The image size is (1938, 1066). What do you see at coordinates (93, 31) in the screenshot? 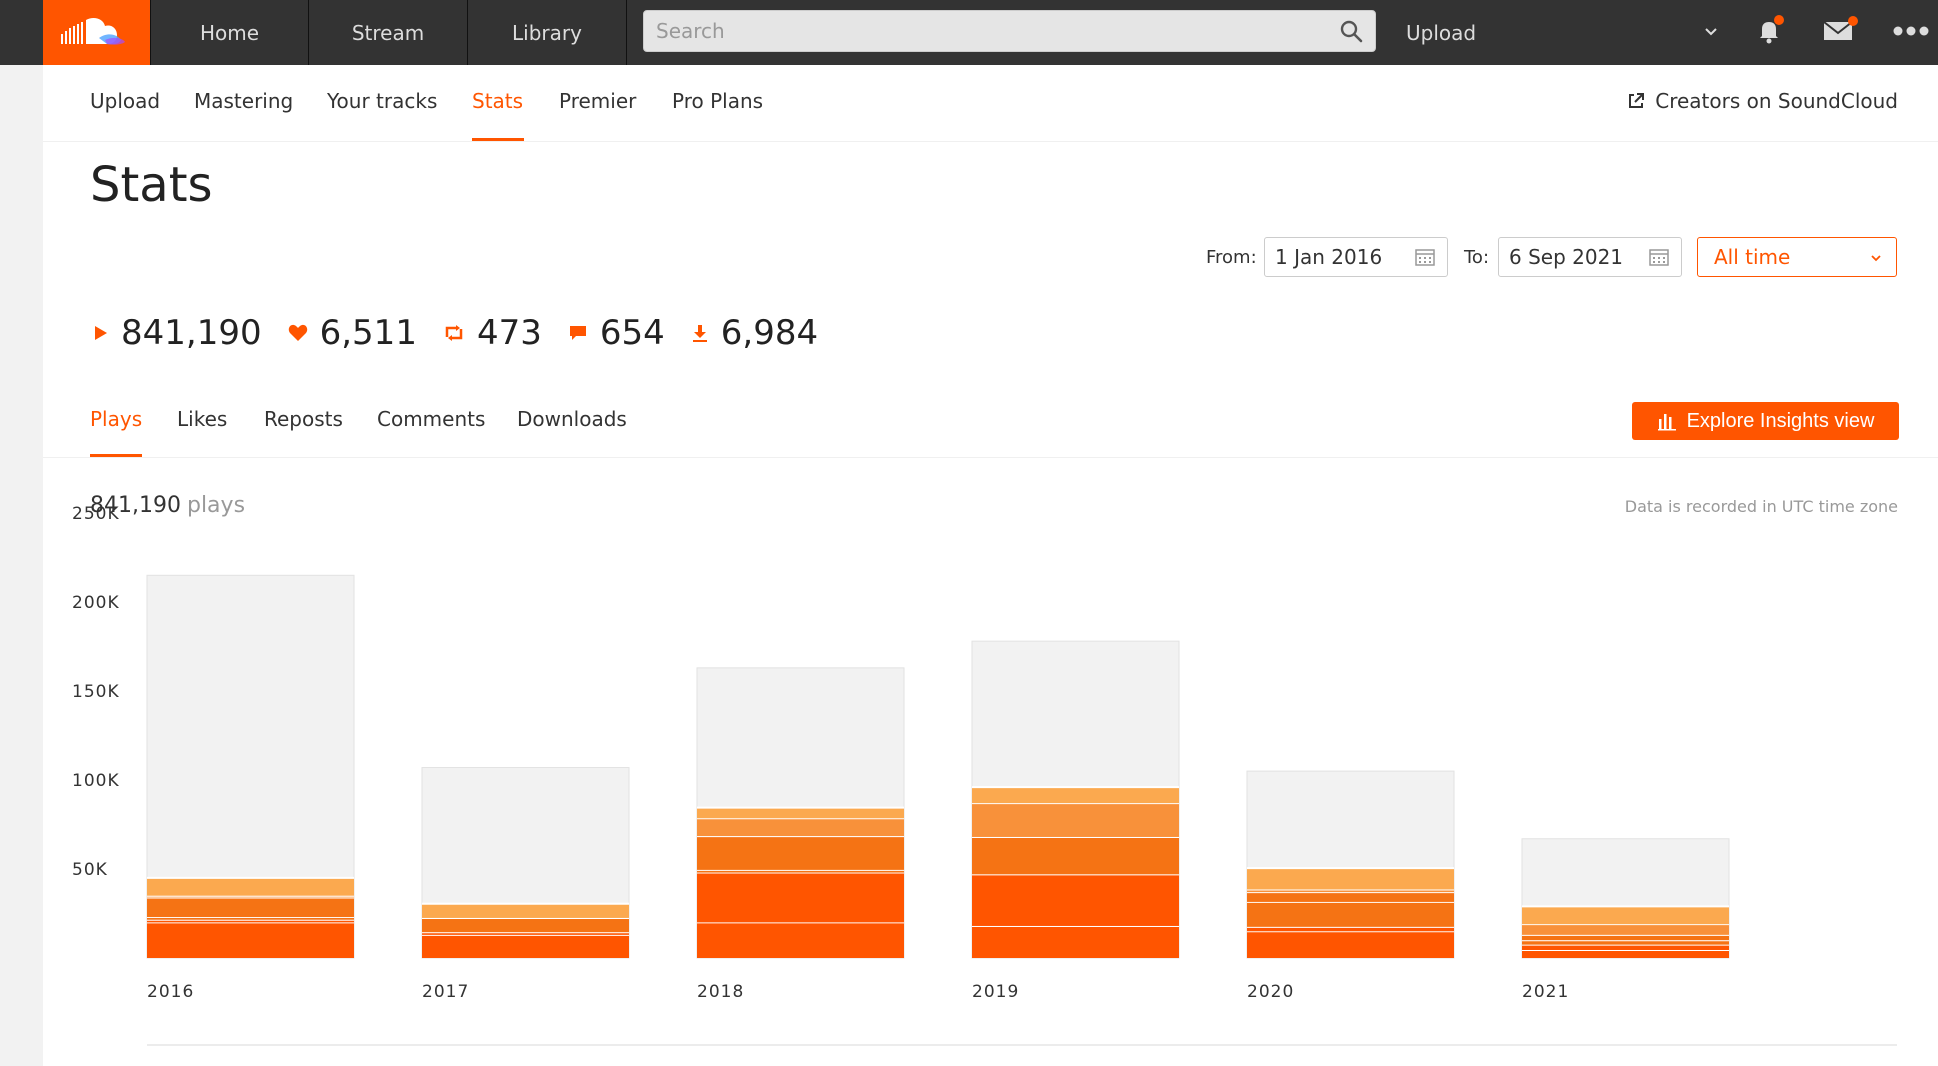
I see `cloud-logo-icon` at bounding box center [93, 31].